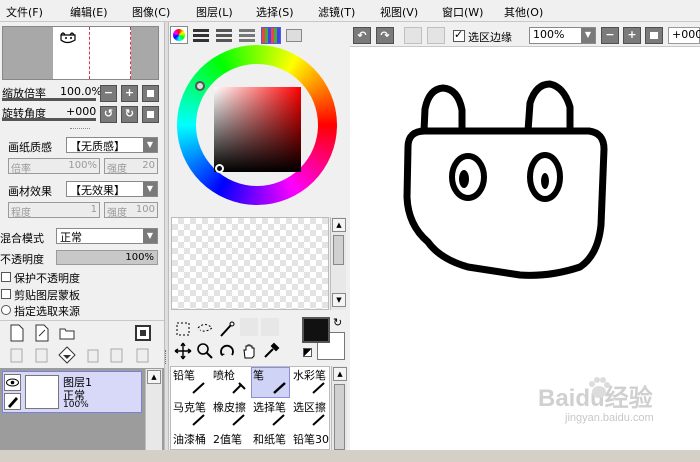 This screenshot has width=700, height=462. What do you see at coordinates (179, 35) in the screenshot?
I see `color-wheel-tab` at bounding box center [179, 35].